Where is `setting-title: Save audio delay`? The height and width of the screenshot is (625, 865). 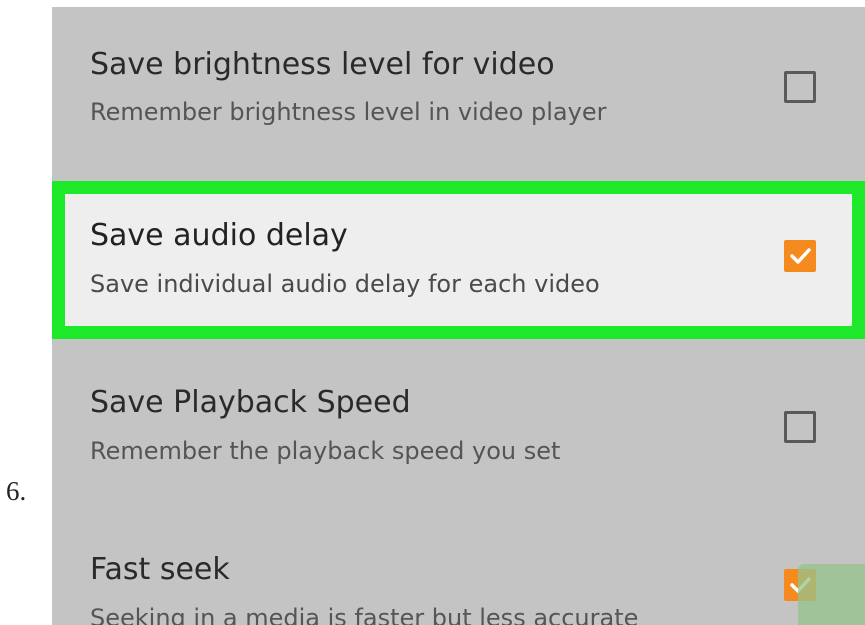 setting-title: Save audio delay is located at coordinates (219, 235).